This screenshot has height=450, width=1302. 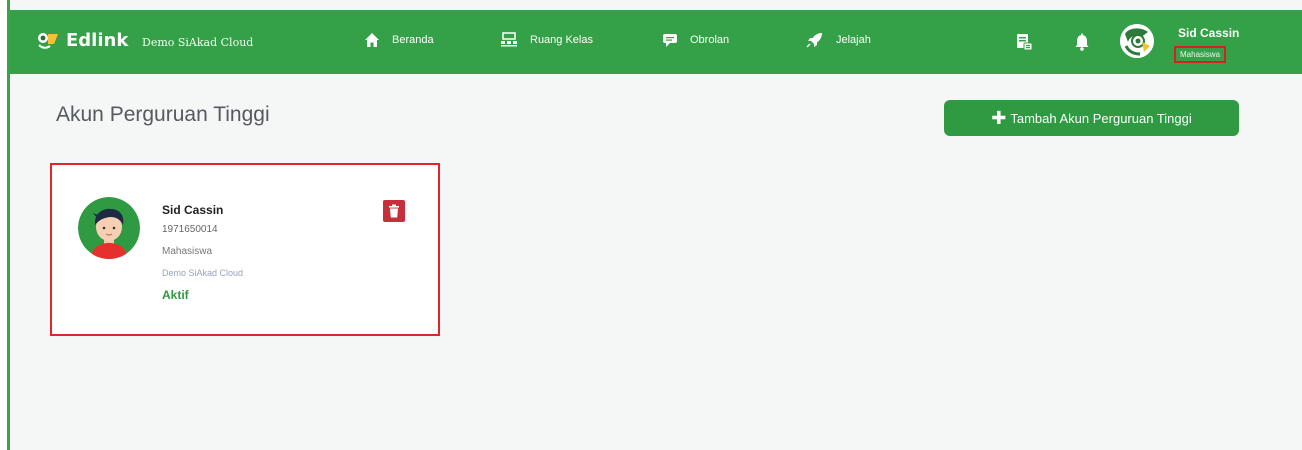 What do you see at coordinates (190, 229) in the screenshot?
I see `account-nim: 1971650014` at bounding box center [190, 229].